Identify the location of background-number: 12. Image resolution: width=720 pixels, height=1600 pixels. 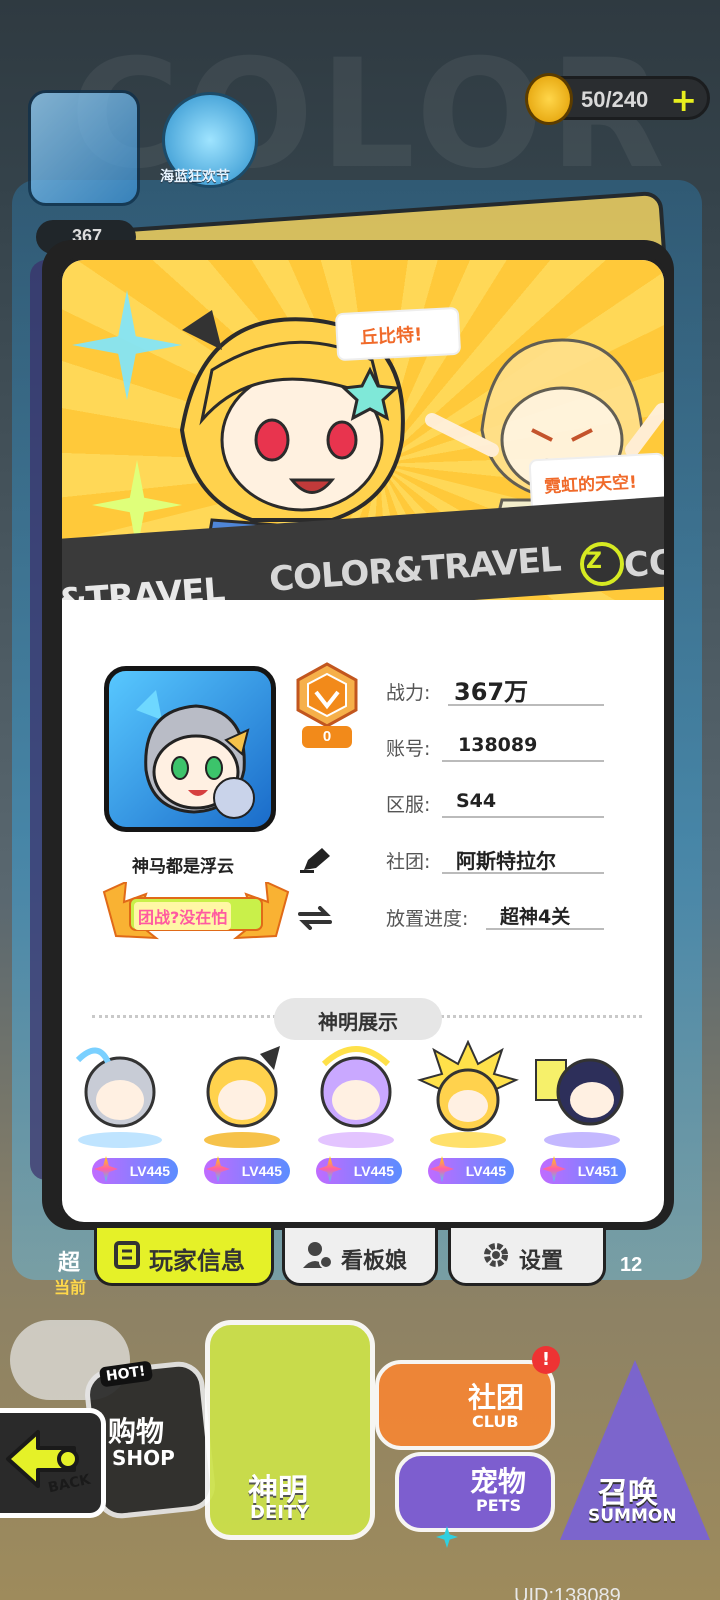
(631, 1265).